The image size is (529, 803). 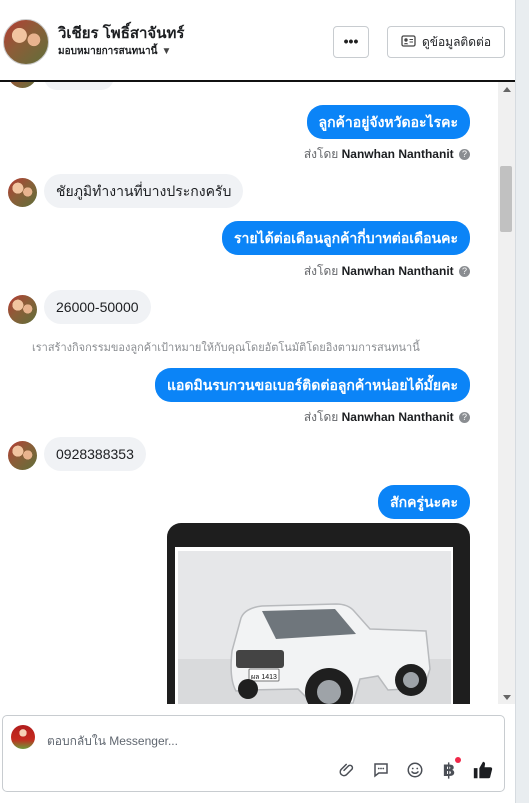 What do you see at coordinates (253, 753) in the screenshot?
I see `message-composer: ตอบกลับใน Messenger... ฿` at bounding box center [253, 753].